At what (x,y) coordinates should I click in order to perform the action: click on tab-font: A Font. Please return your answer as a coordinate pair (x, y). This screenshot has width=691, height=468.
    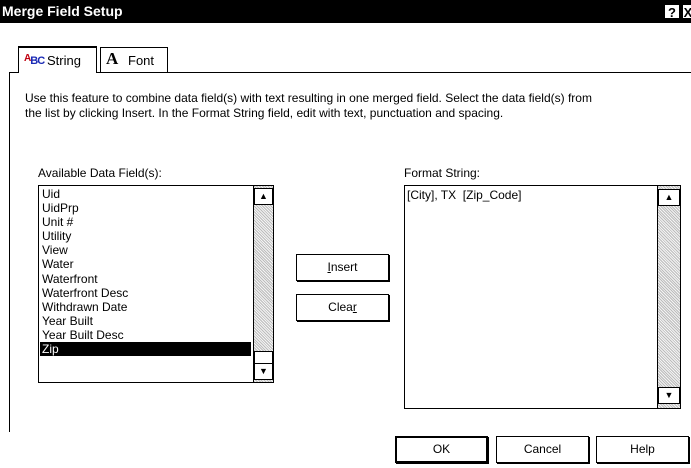
    Looking at the image, I should click on (134, 59).